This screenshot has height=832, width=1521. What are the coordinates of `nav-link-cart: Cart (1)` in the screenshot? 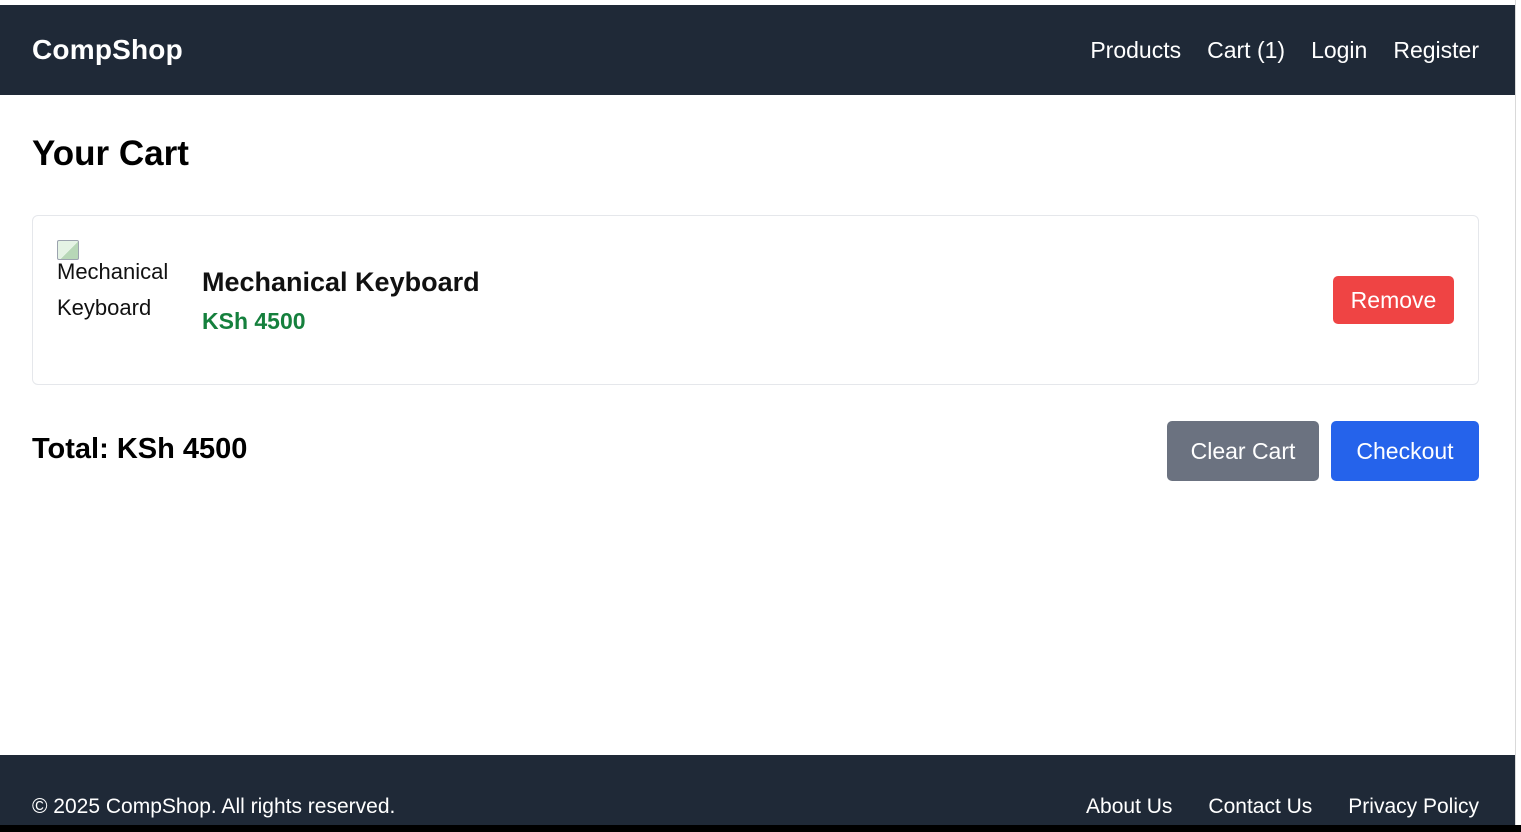 It's located at (1246, 50).